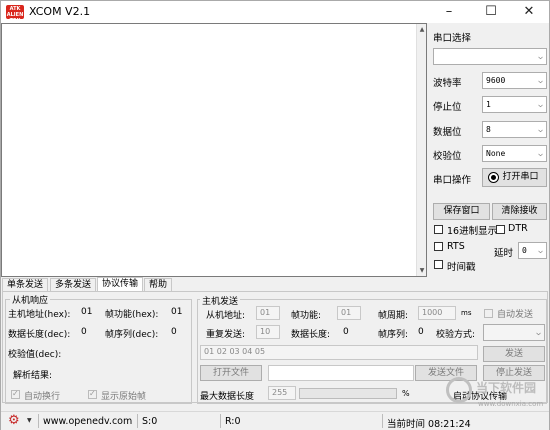  I want to click on send-button: 发送, so click(514, 354).